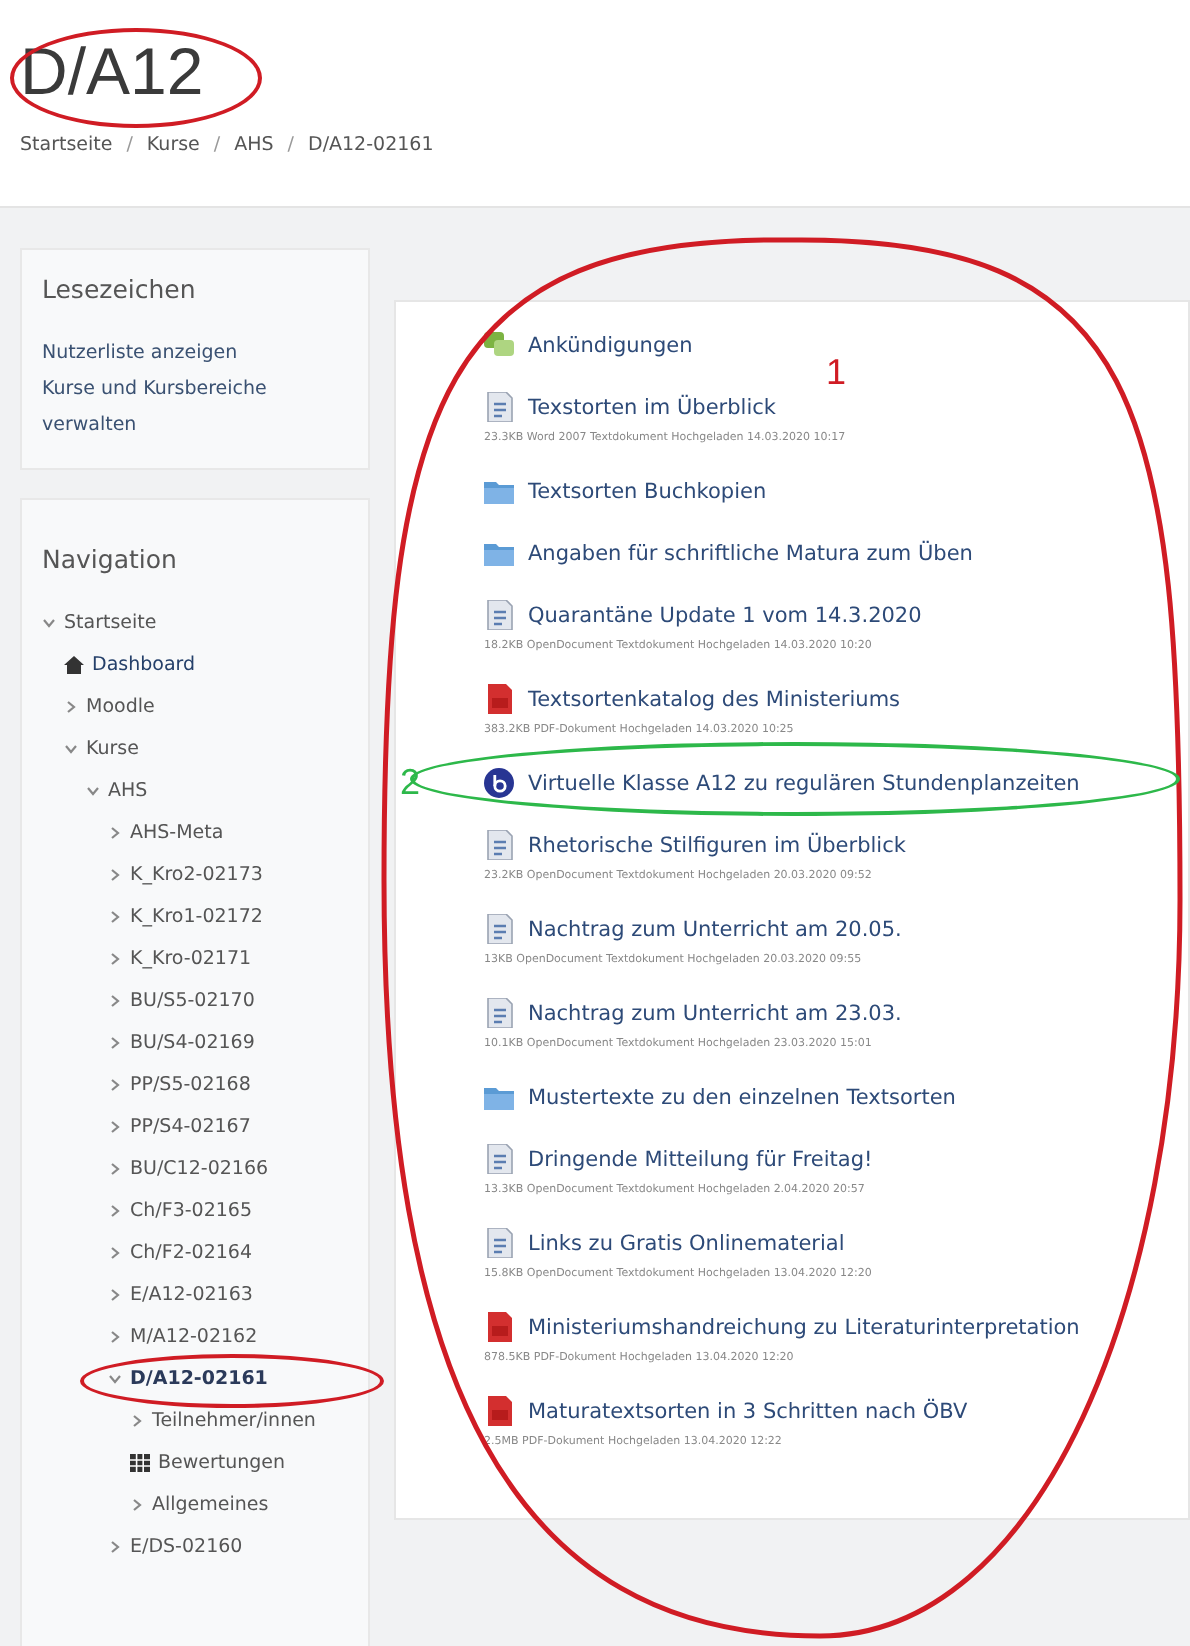 This screenshot has height=1646, width=1190. Describe the element at coordinates (190, 1085) in the screenshot. I see `nav-item: PP/S5-02168` at that location.